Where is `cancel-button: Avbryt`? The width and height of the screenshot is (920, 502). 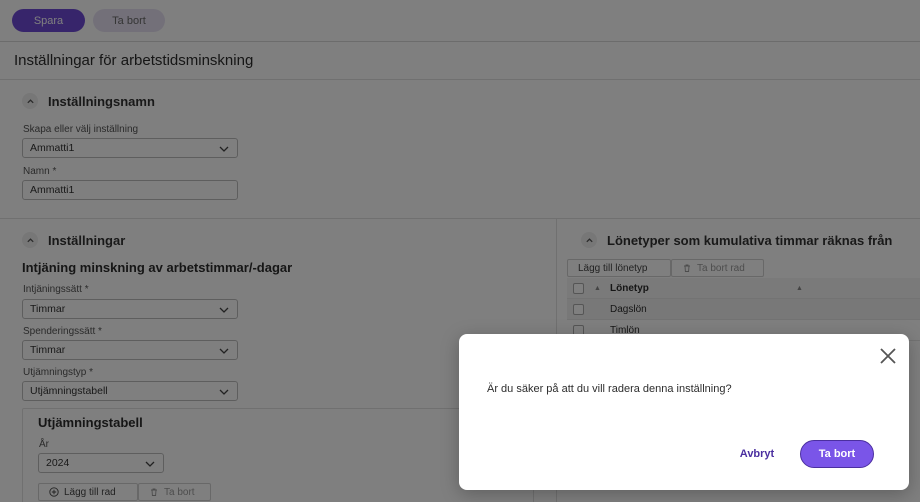
cancel-button: Avbryt is located at coordinates (757, 454).